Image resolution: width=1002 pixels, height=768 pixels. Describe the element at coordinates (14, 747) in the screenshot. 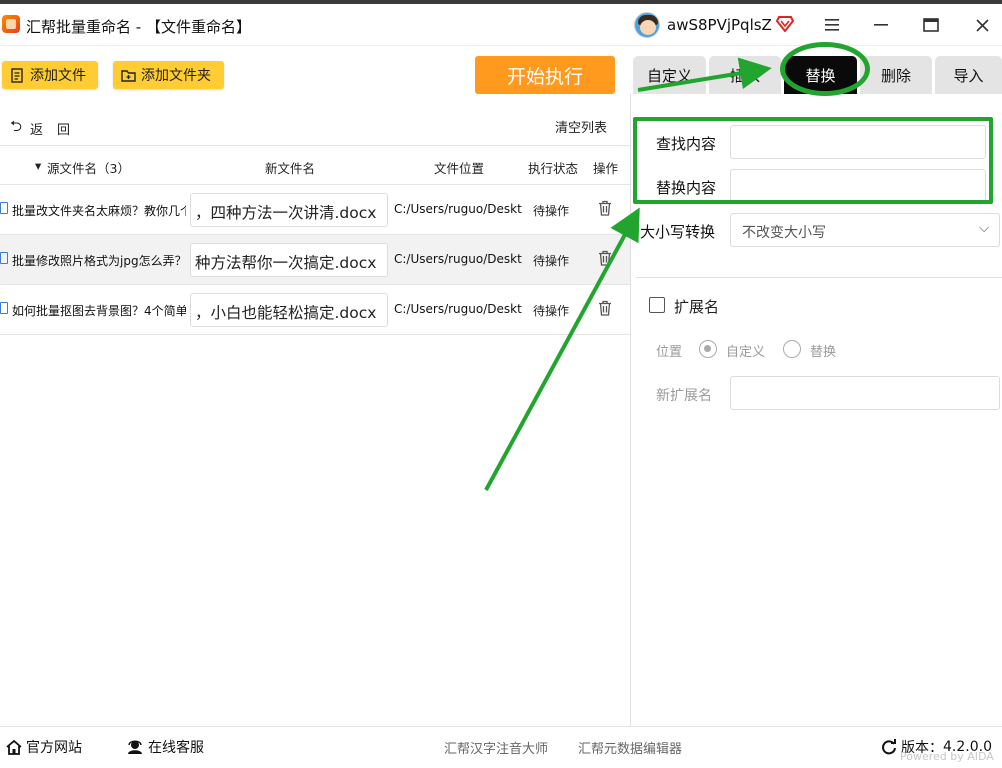

I see `home-icon` at that location.